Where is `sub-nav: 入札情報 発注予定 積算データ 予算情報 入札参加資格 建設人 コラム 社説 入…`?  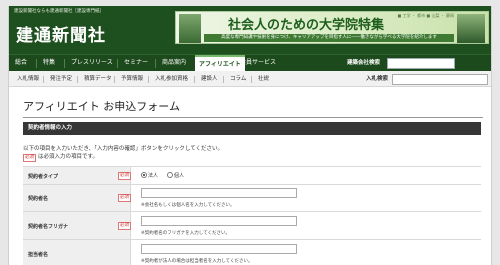 sub-nav: 入札情報 発注予定 積算データ 予算情報 入札参加資格 建設人 コラム 社説 入… is located at coordinates (250, 79).